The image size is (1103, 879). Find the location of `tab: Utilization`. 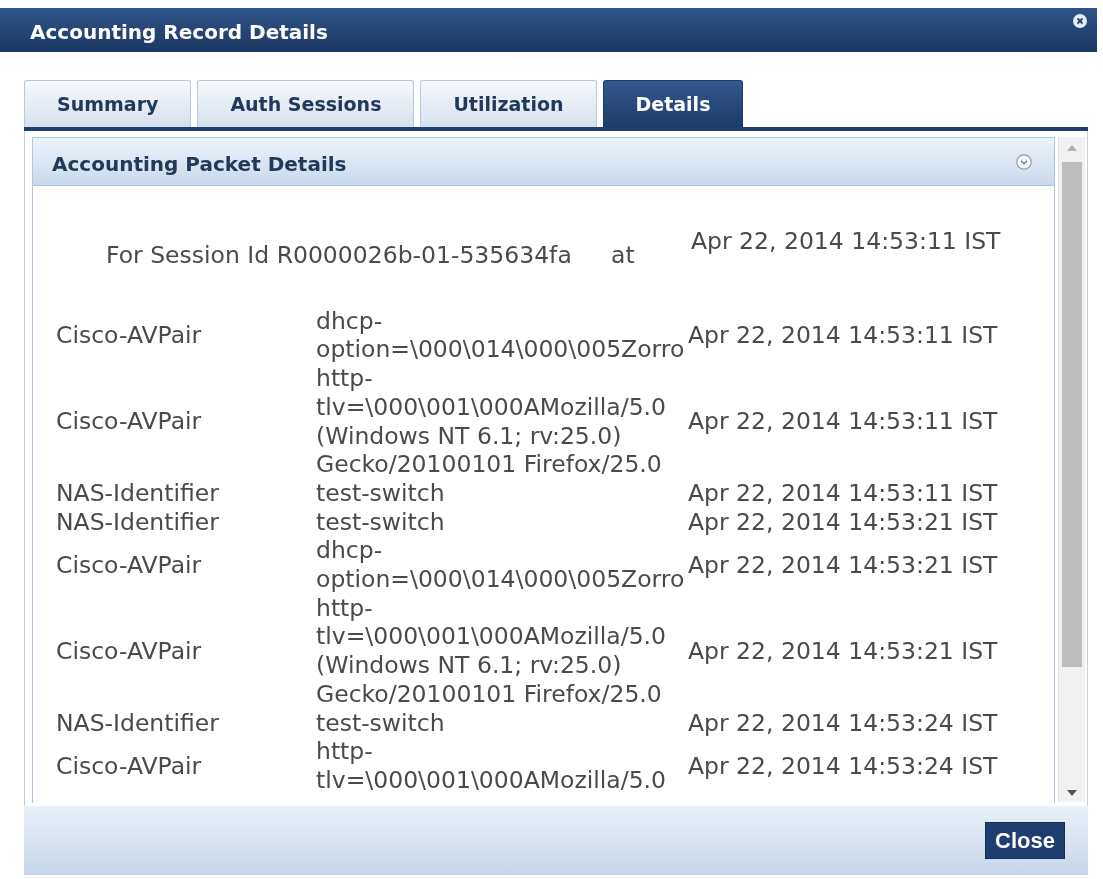

tab: Utilization is located at coordinates (508, 103).